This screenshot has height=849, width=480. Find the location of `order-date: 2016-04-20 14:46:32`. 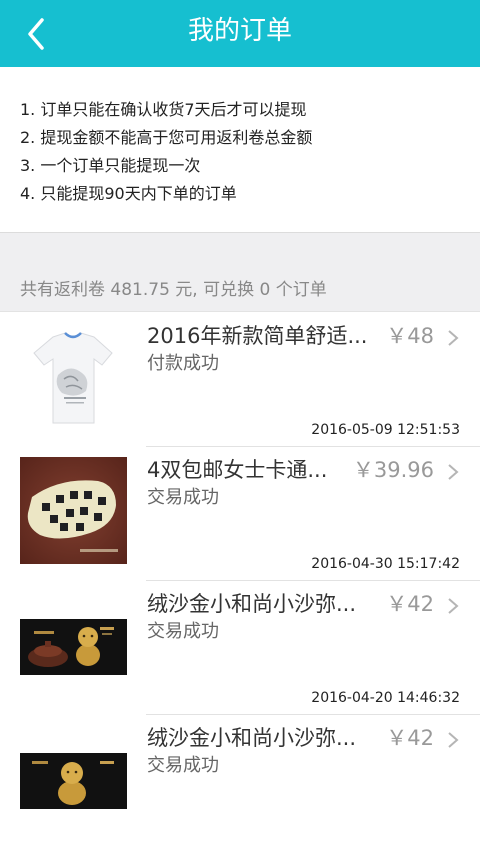

order-date: 2016-04-20 14:46:32 is located at coordinates (385, 698).